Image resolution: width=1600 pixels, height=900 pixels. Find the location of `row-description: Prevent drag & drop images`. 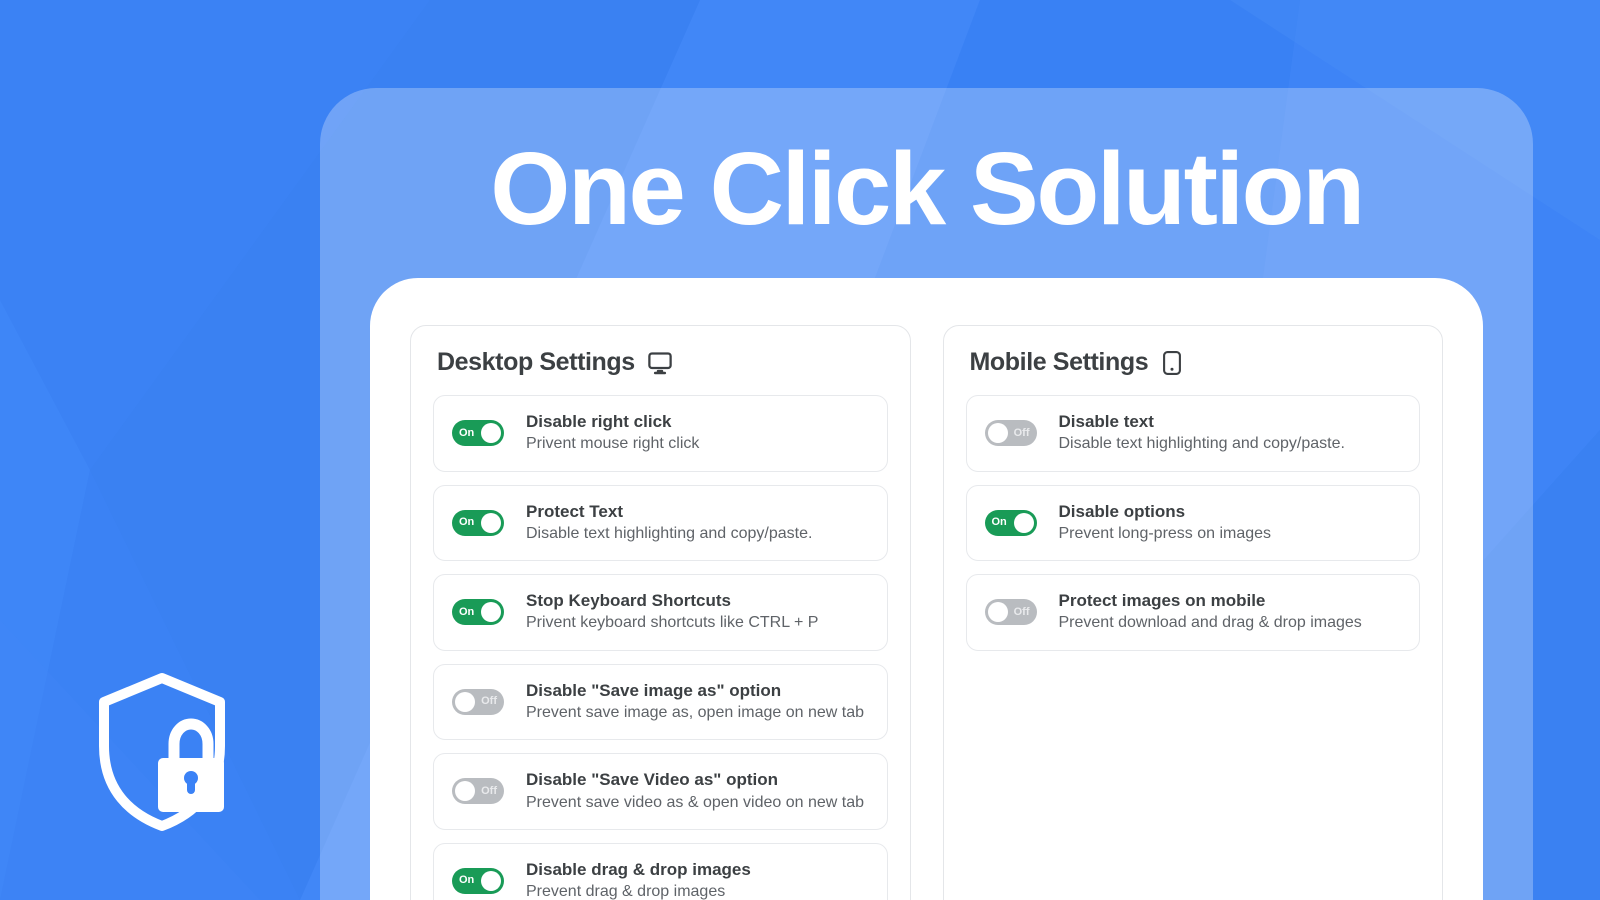

row-description: Prevent drag & drop images is located at coordinates (626, 891).